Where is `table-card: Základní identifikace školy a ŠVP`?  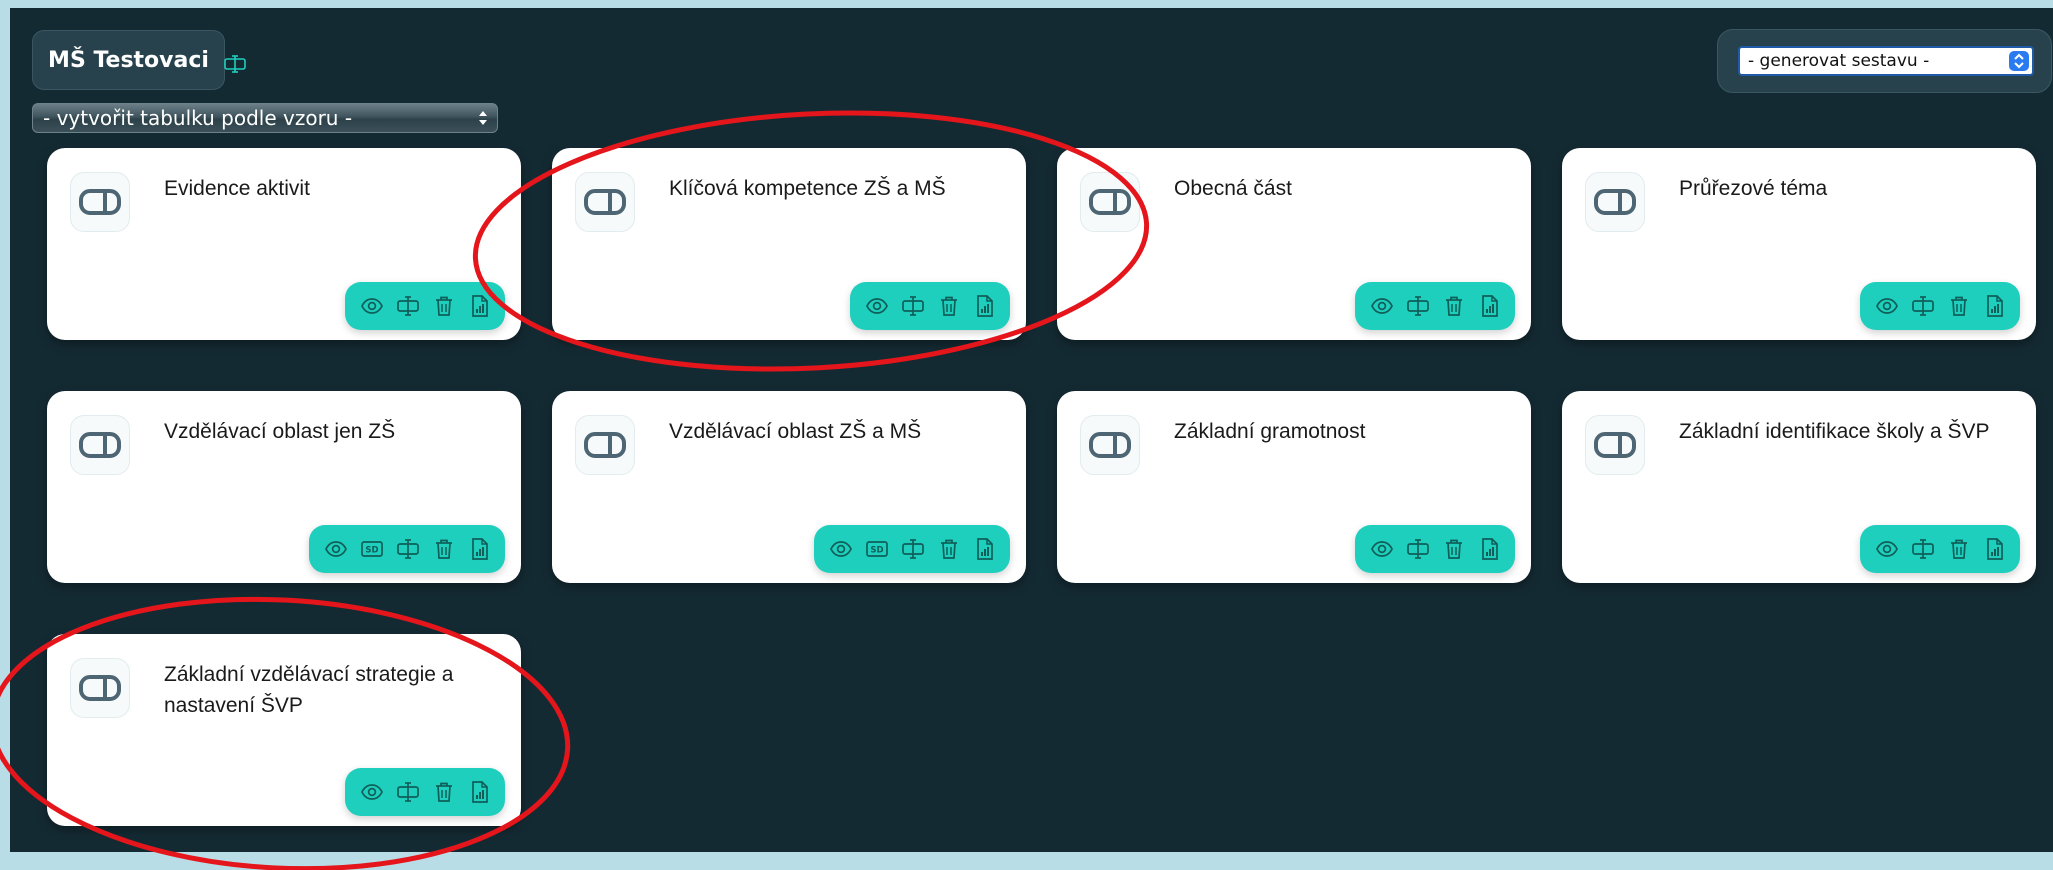
table-card: Základní identifikace školy a ŠVP is located at coordinates (1799, 487).